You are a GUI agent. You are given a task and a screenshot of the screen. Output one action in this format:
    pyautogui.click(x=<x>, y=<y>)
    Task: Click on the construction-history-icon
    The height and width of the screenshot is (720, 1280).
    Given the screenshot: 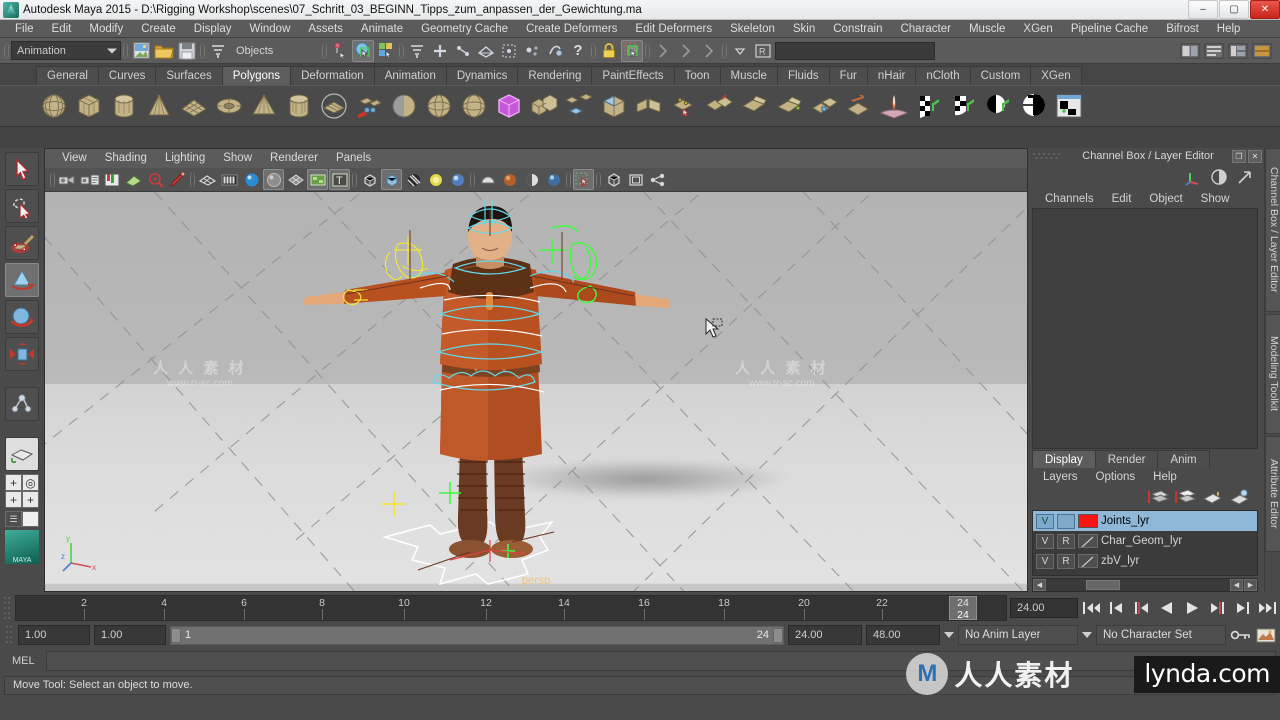 What is the action you would take?
    pyautogui.click(x=555, y=51)
    